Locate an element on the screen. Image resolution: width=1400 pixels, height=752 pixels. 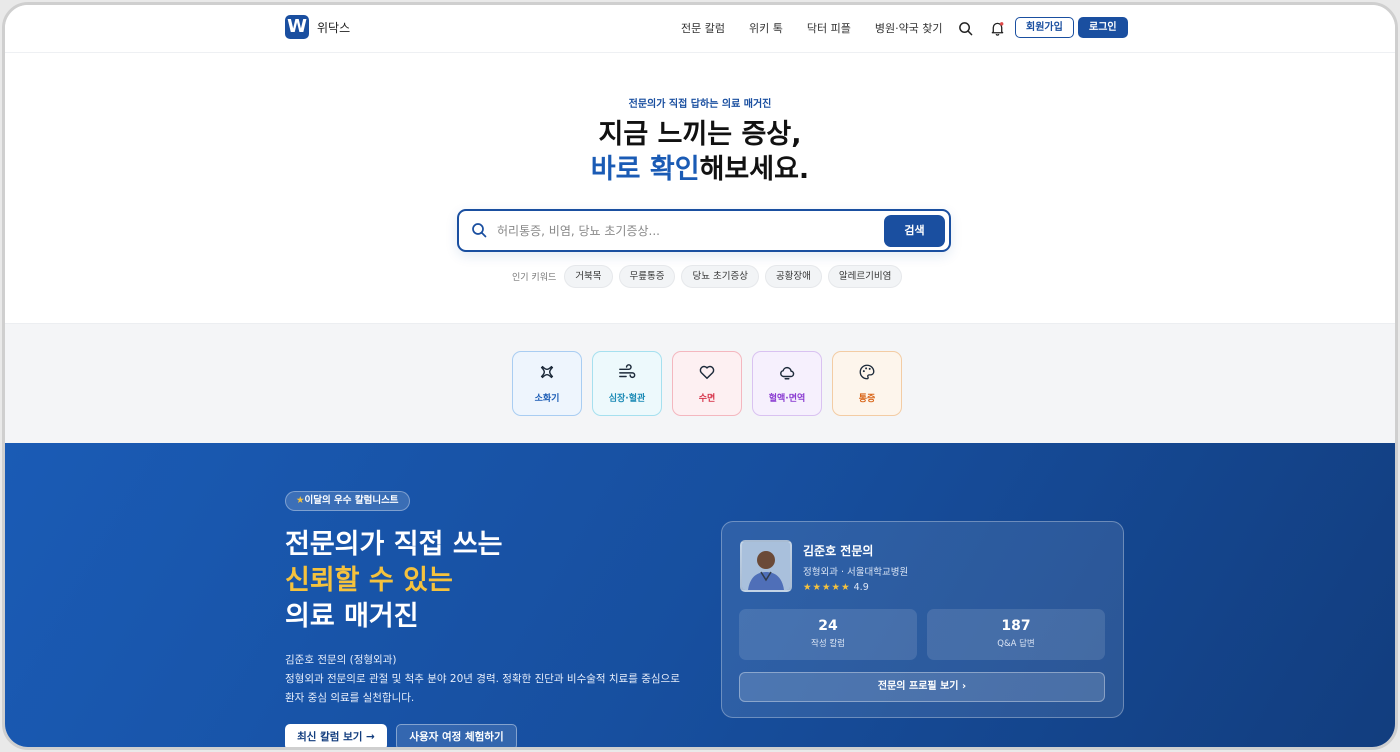
site-header: W 위닥스 전문 칼럼 위키 톡 닥터 피플 병원·약국 찾기 회원가입 로그인 is located at coordinates (700, 29).